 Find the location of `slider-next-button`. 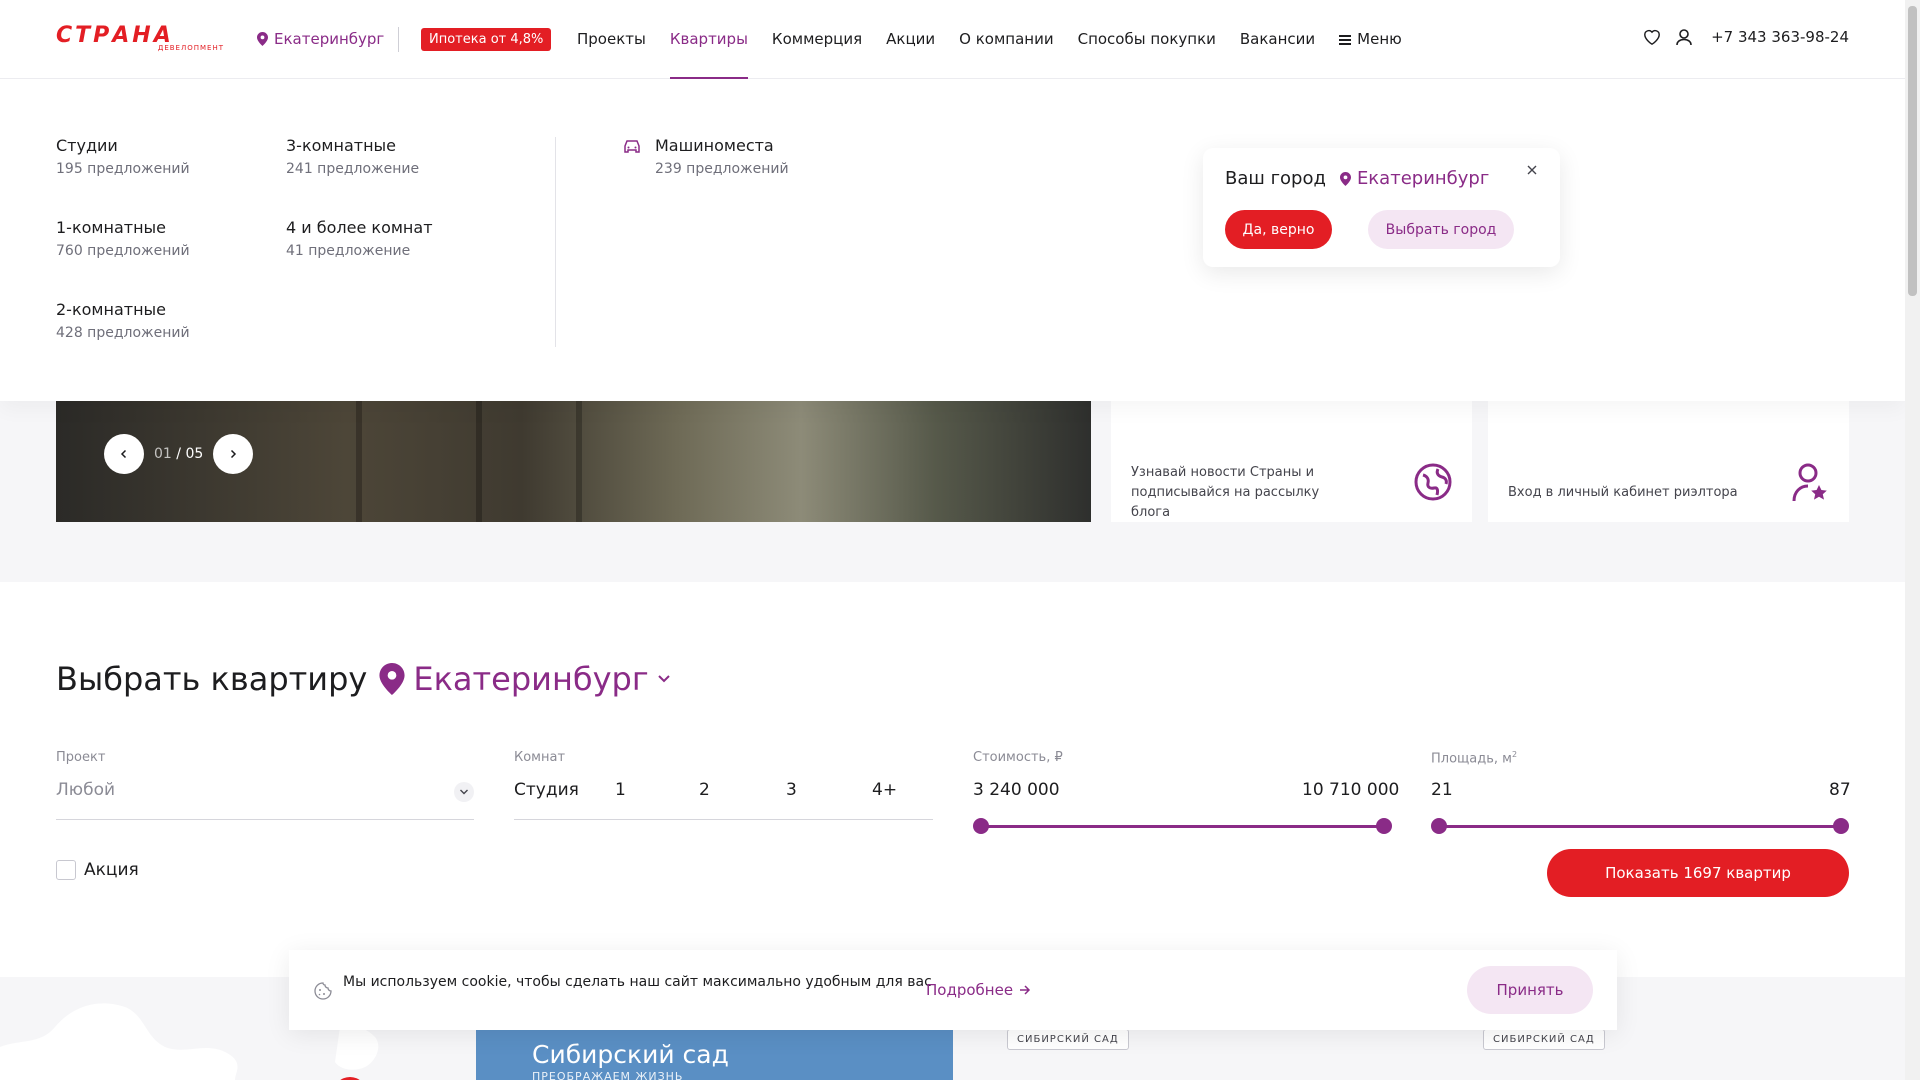

slider-next-button is located at coordinates (233, 454).